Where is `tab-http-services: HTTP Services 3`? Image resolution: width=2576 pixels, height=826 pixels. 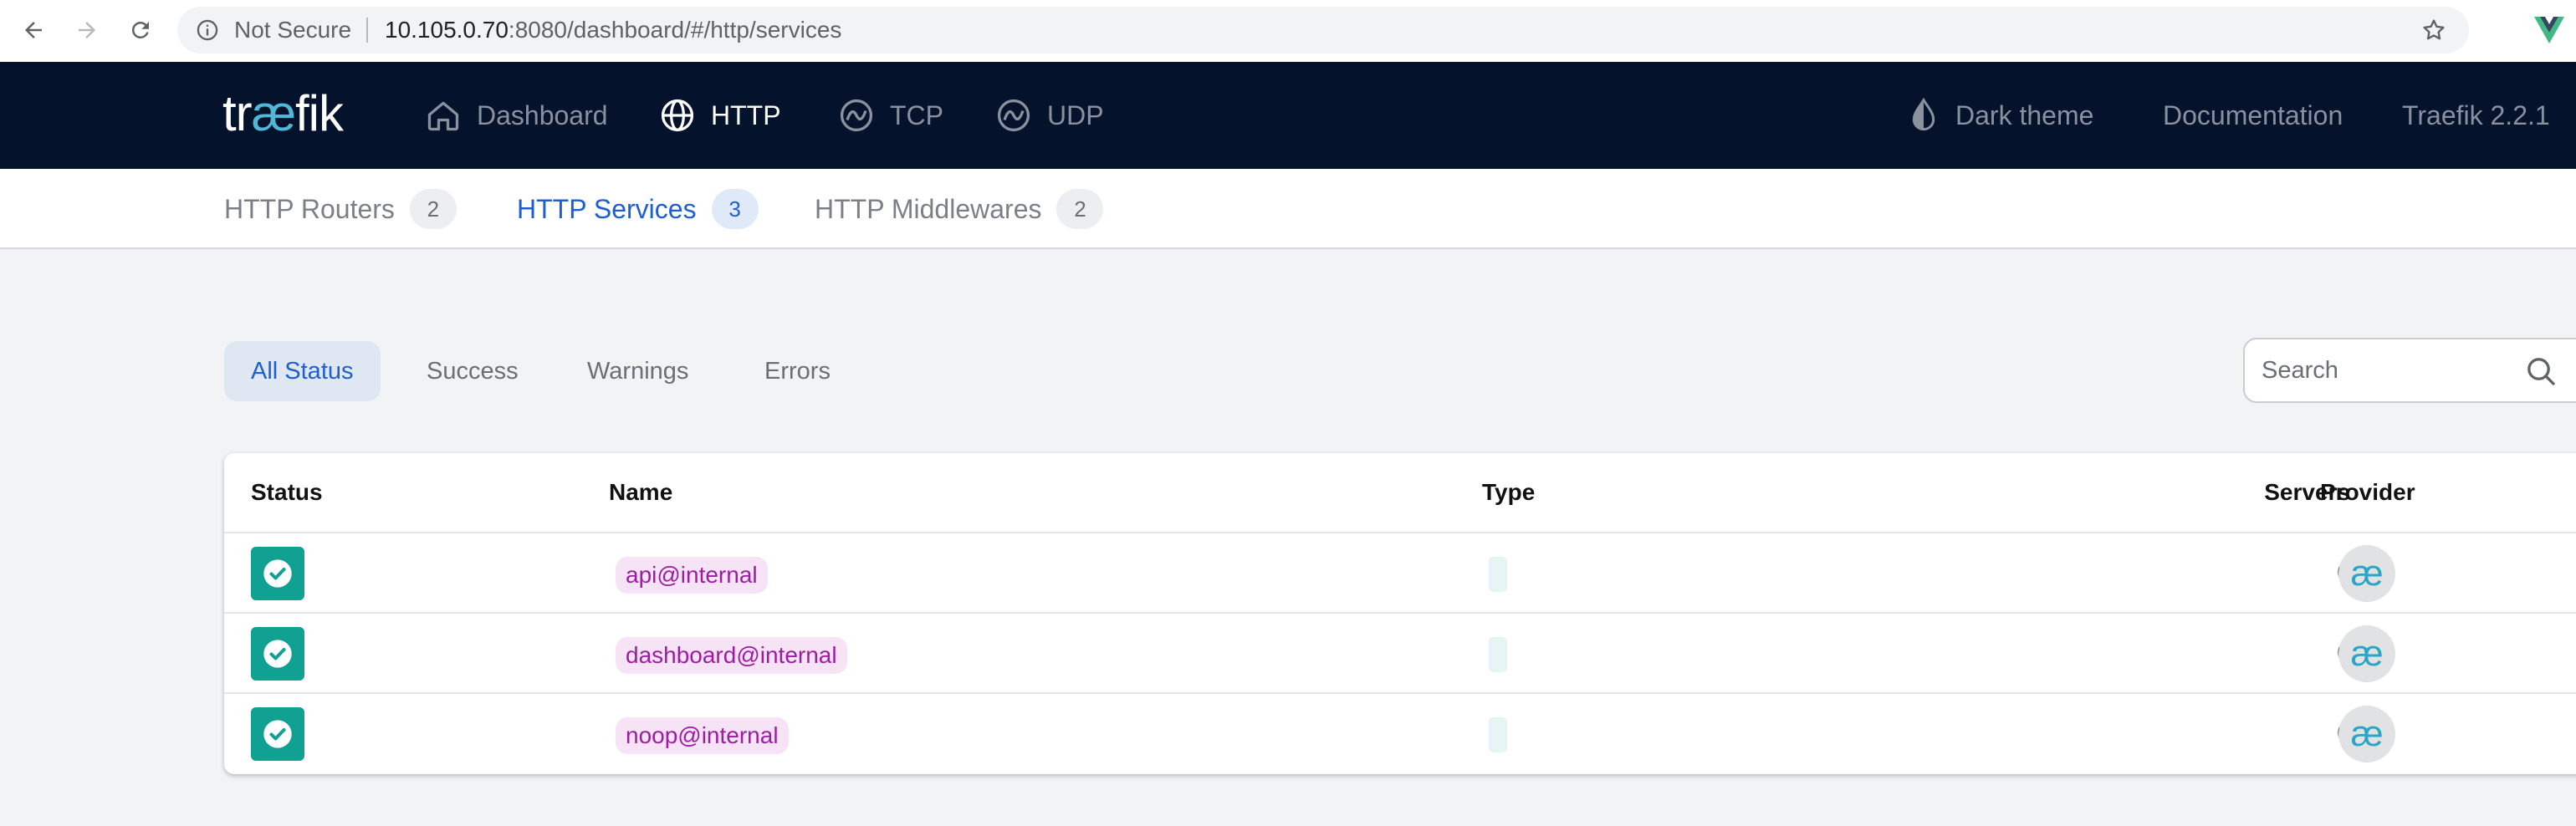
tab-http-services: HTTP Services 3 is located at coordinates (638, 209).